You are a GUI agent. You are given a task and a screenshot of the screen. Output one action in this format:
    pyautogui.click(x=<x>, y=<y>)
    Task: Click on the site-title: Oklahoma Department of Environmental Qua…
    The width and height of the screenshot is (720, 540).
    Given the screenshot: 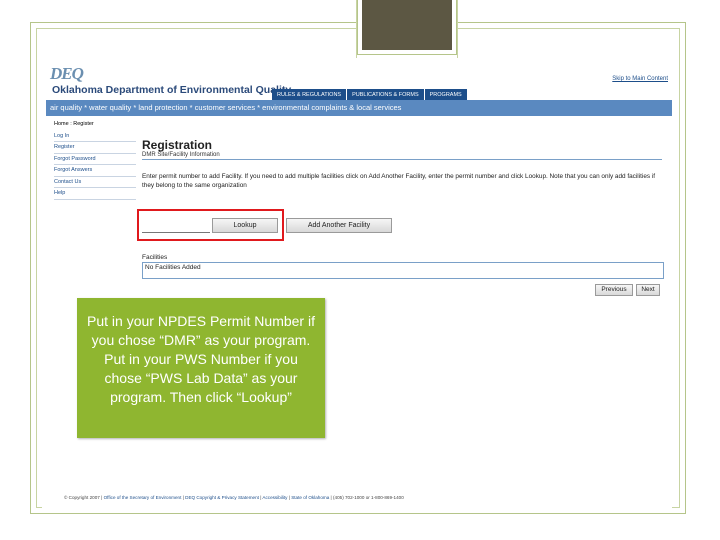 What is the action you would take?
    pyautogui.click(x=172, y=90)
    